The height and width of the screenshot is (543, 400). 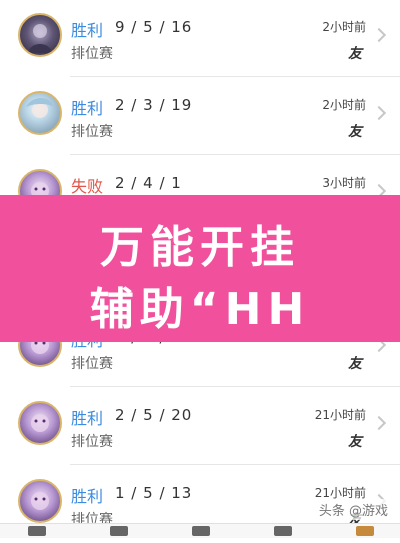 I want to click on match-row: 胜利 2 / 5 / 20 排位赛 21小时前 友, so click(x=200, y=426).